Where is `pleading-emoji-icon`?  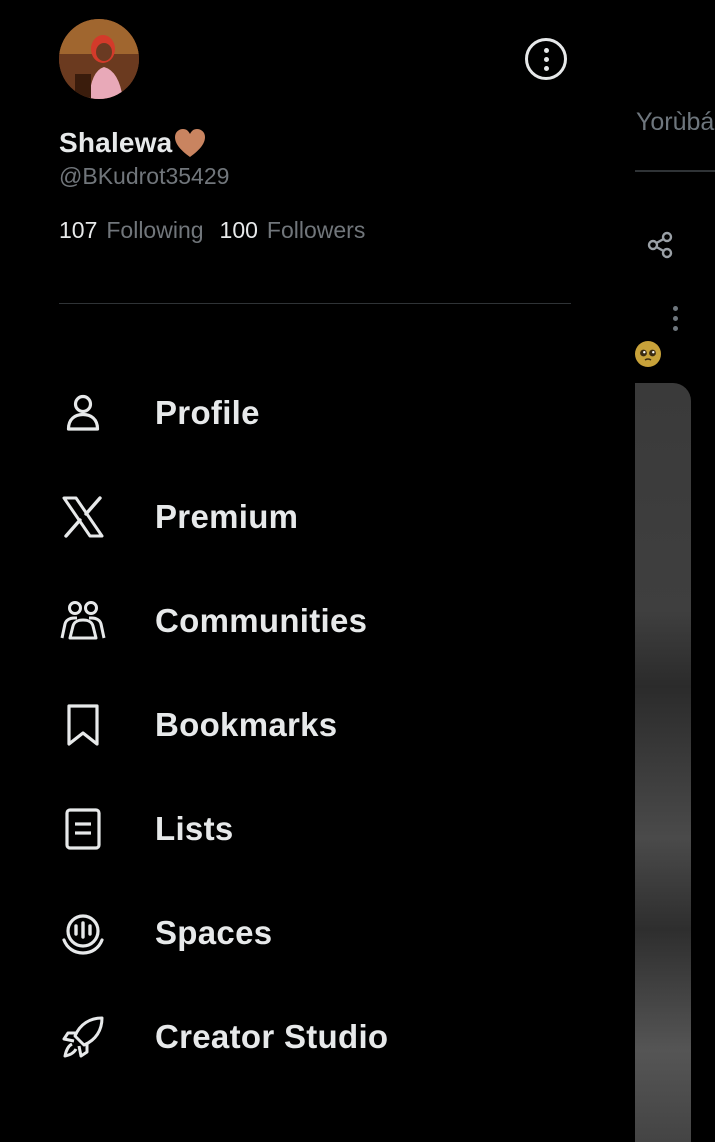
pleading-emoji-icon is located at coordinates (648, 354).